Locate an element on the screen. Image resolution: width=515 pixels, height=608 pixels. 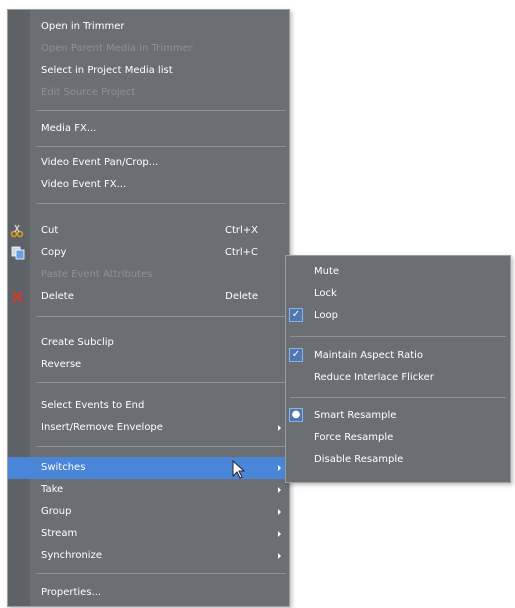
menu-item-label: Force Resample is located at coordinates (354, 437).